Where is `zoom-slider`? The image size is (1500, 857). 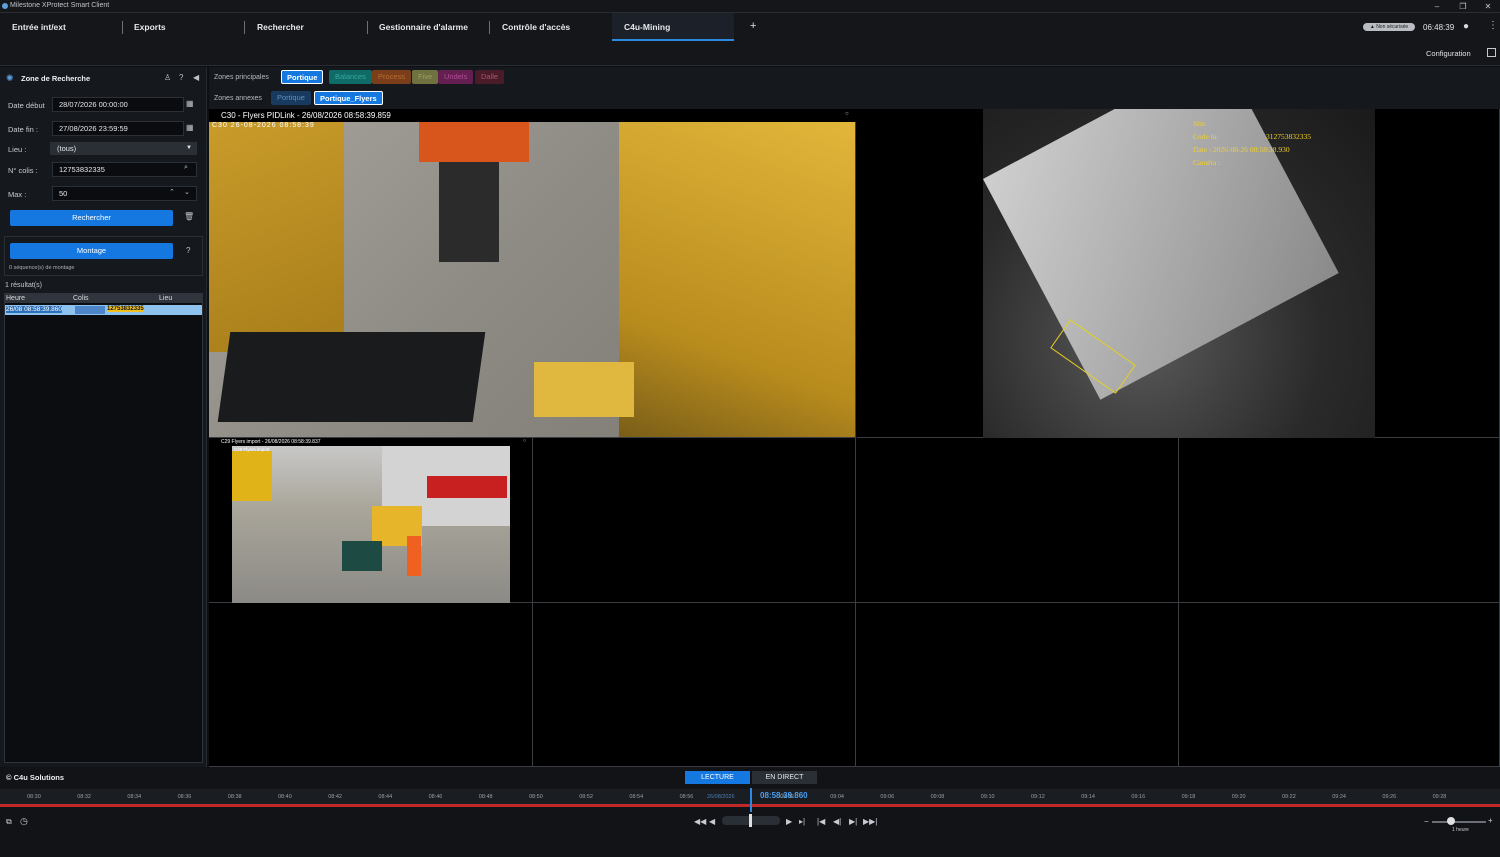
zoom-slider is located at coordinates (1459, 822).